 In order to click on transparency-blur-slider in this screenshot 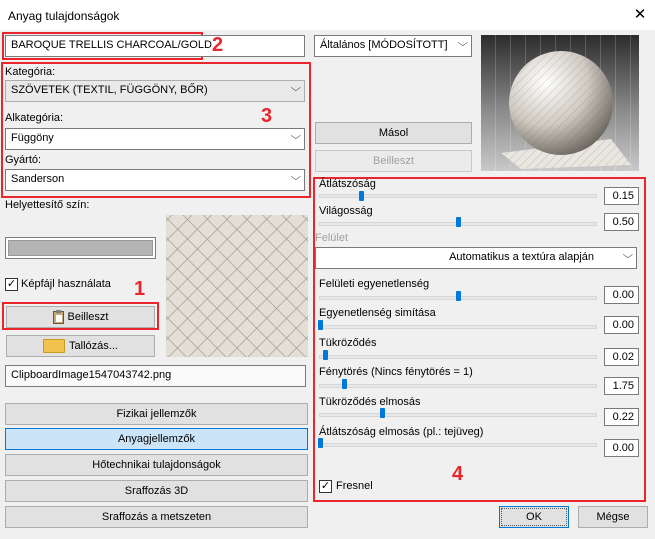, I will do `click(458, 445)`.